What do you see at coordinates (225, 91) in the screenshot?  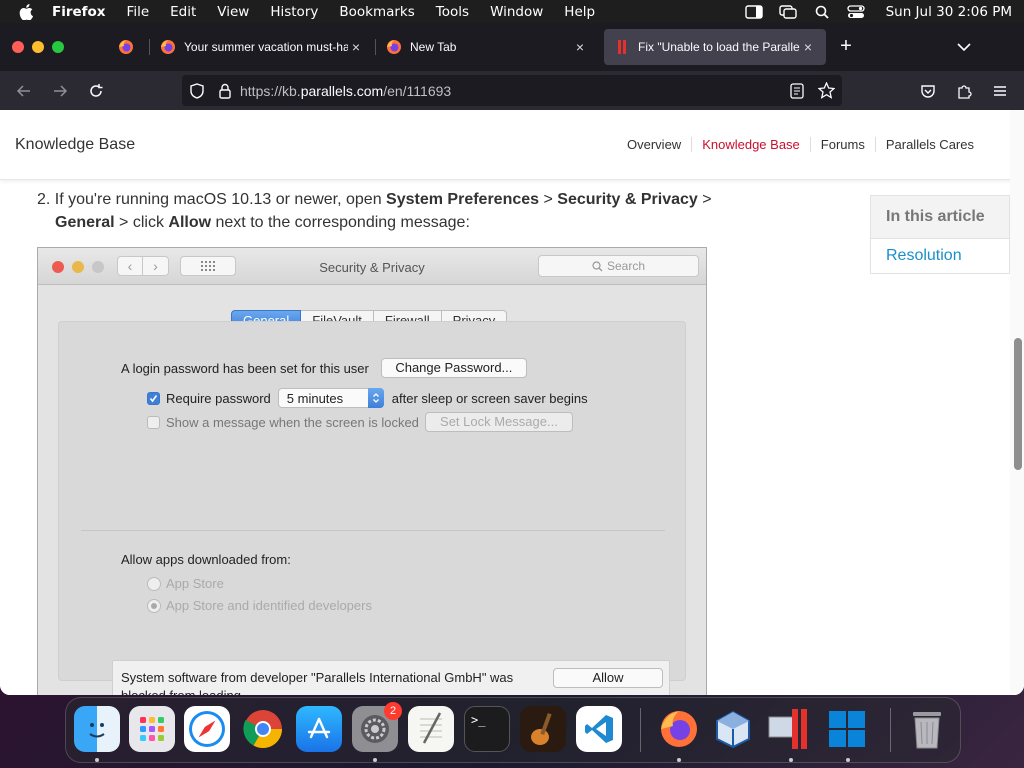 I see `lock-icon` at bounding box center [225, 91].